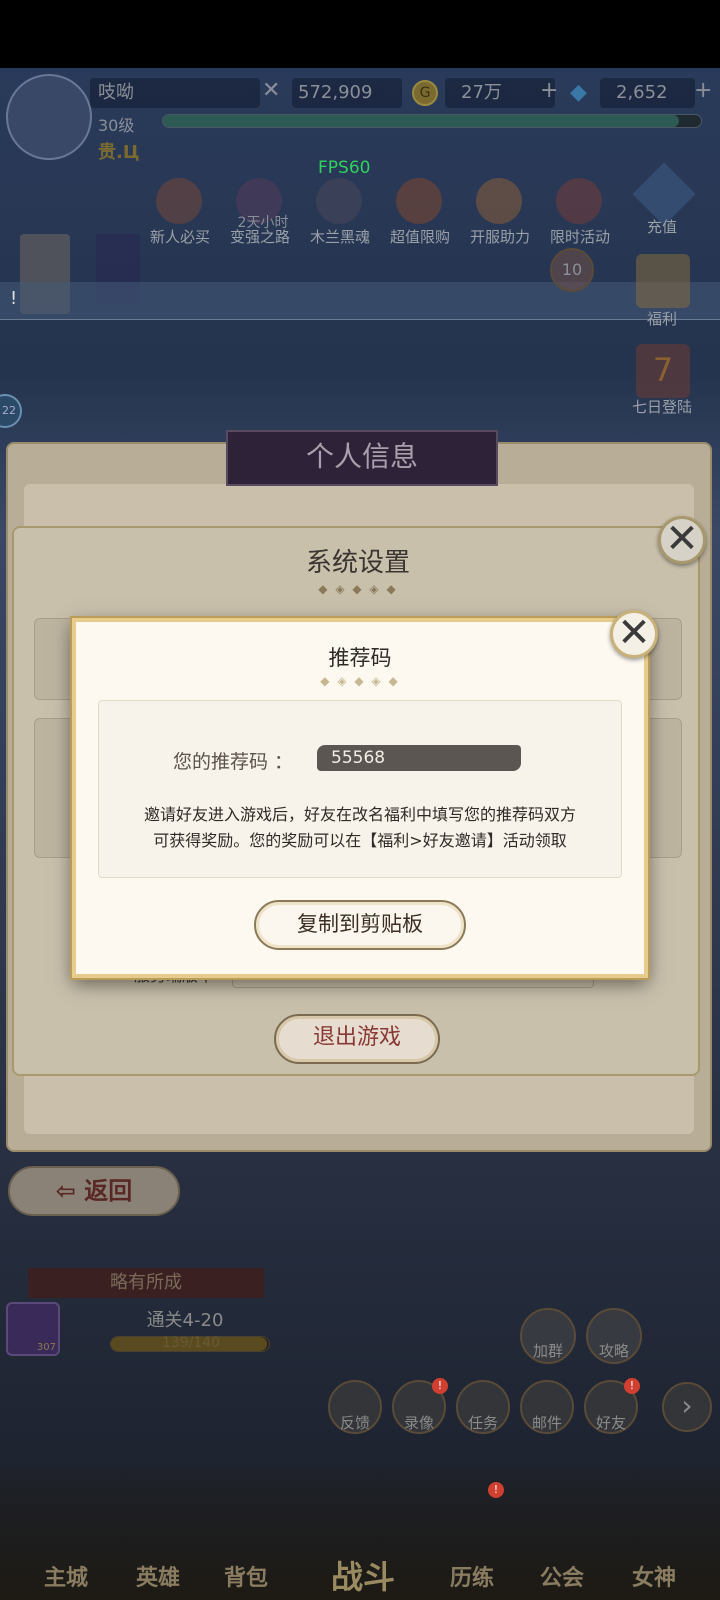 The image size is (720, 1600). I want to click on personal-info-title: 个人信息, so click(362, 458).